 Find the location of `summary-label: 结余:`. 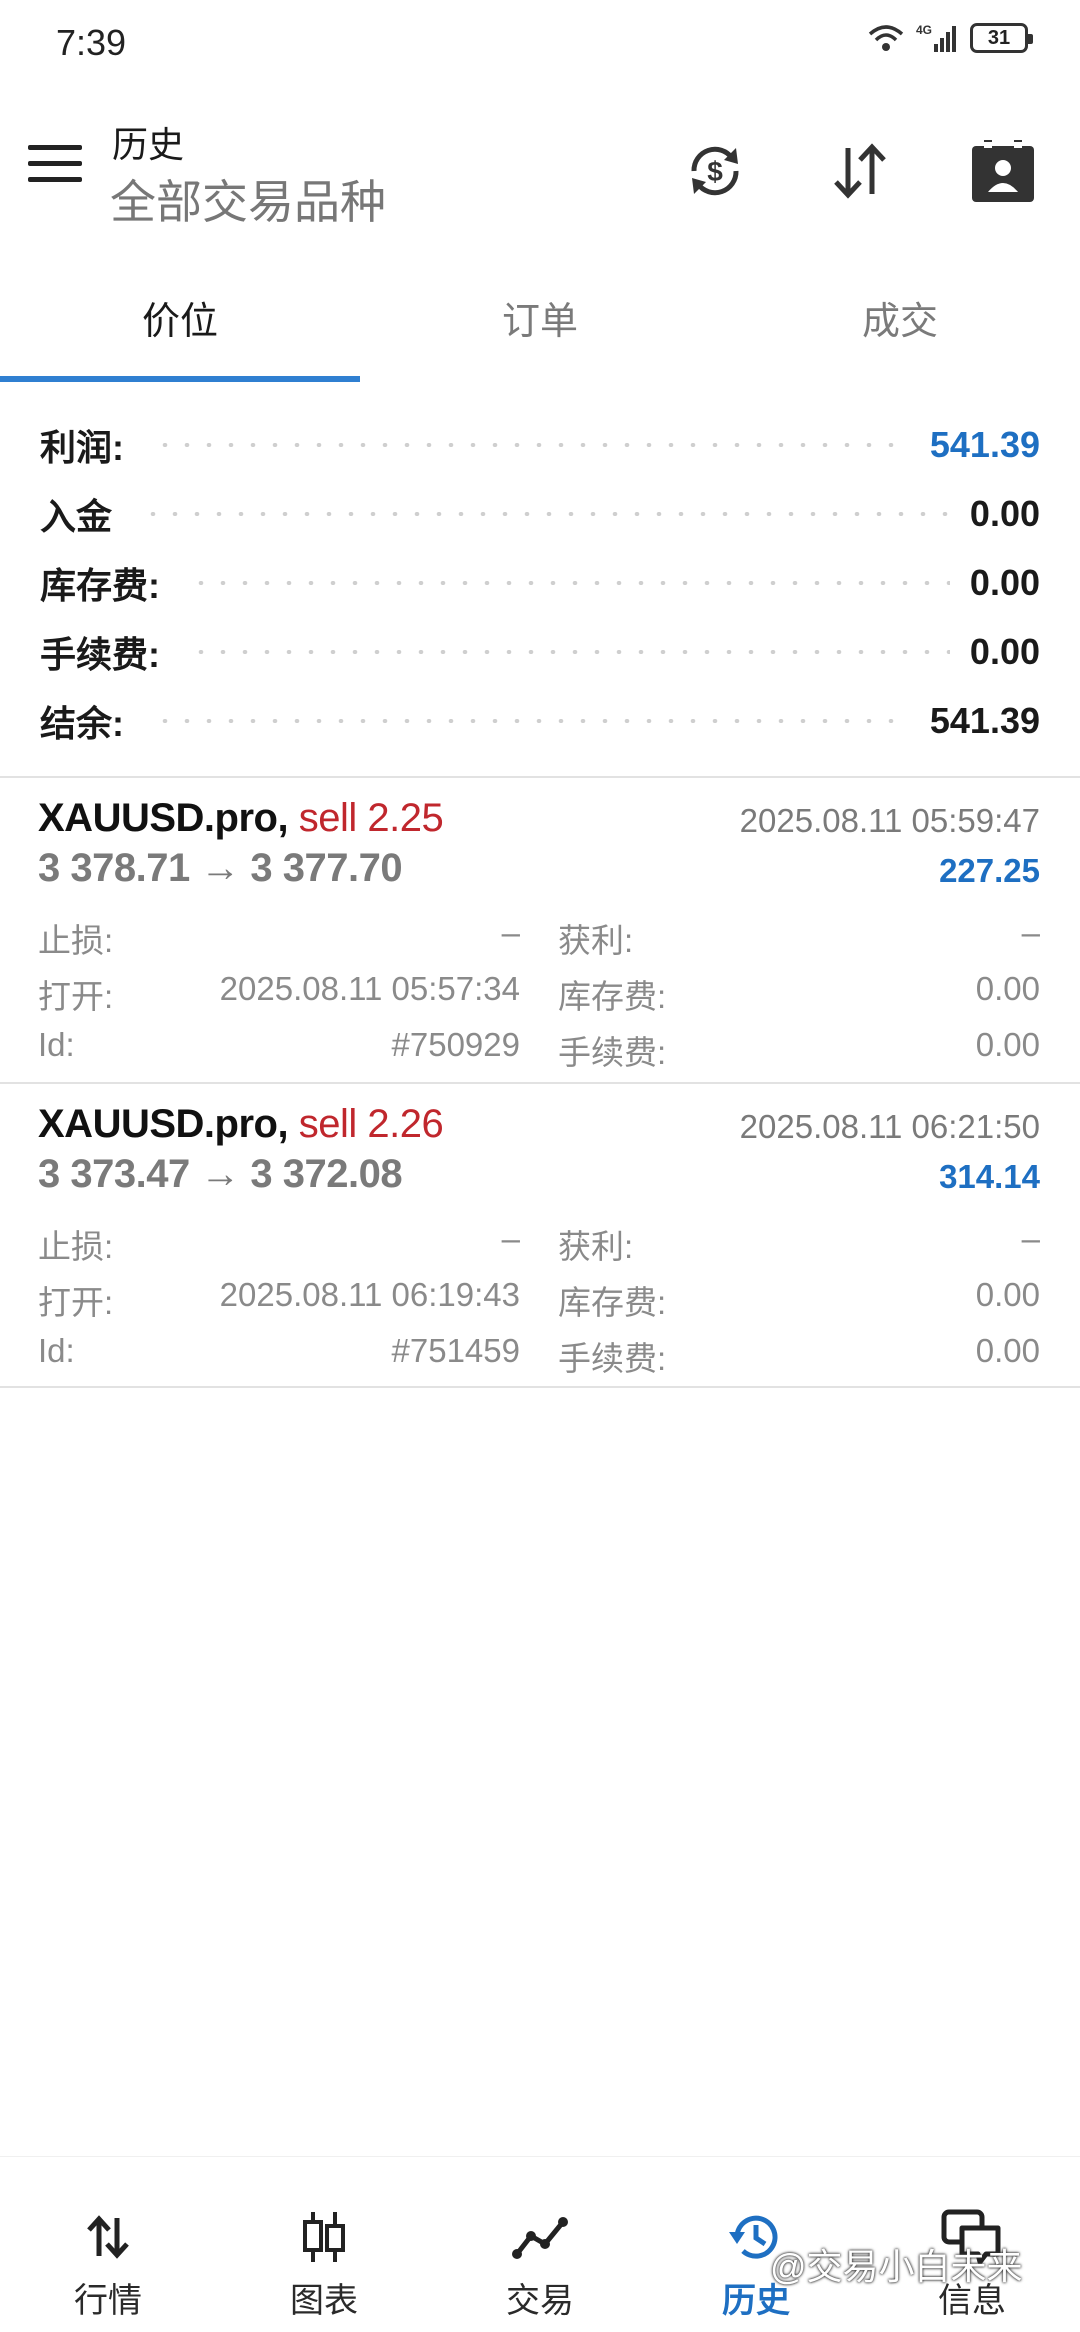

summary-label: 结余: is located at coordinates (82, 723).